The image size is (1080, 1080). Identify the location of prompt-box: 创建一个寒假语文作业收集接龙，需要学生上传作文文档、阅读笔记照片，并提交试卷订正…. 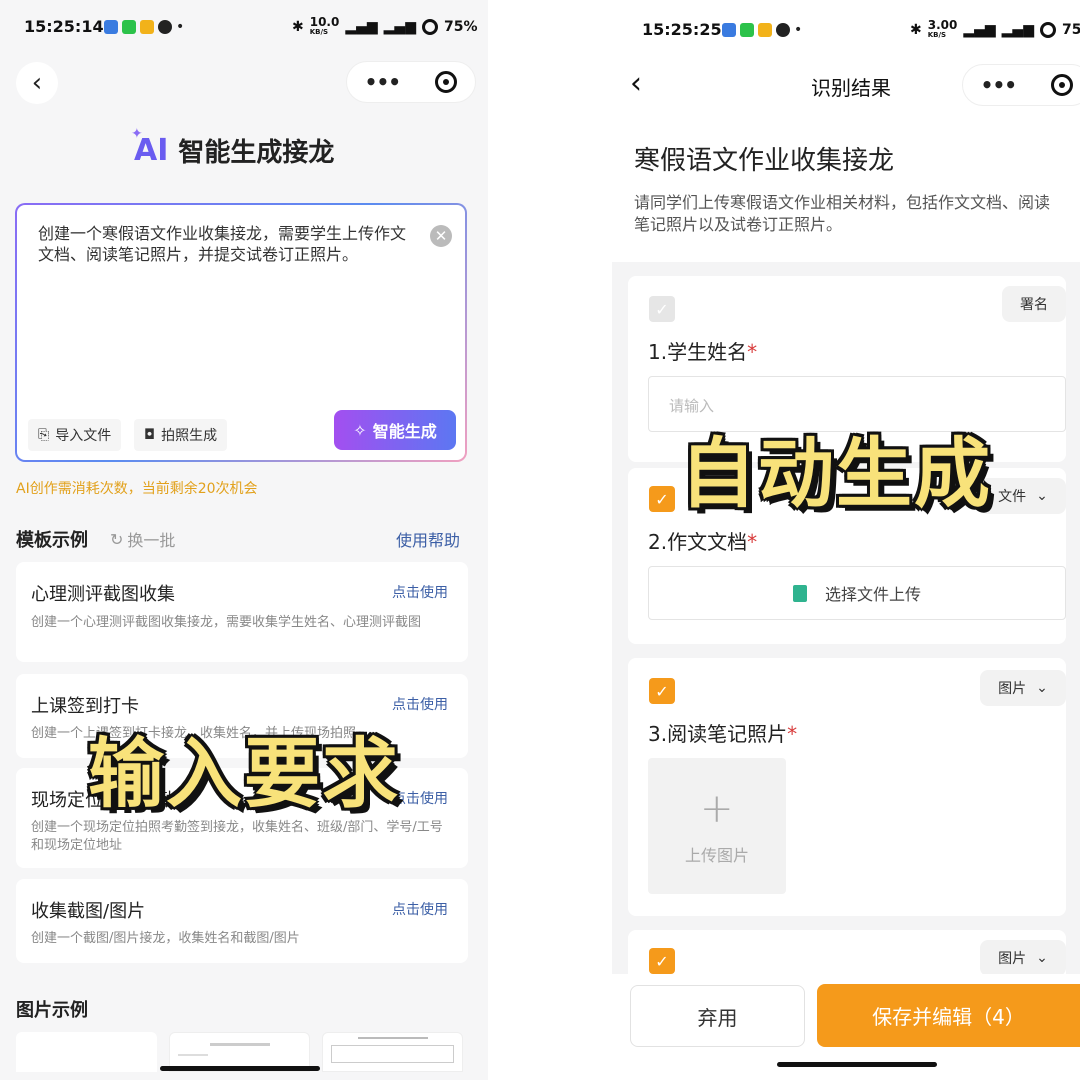
(241, 332).